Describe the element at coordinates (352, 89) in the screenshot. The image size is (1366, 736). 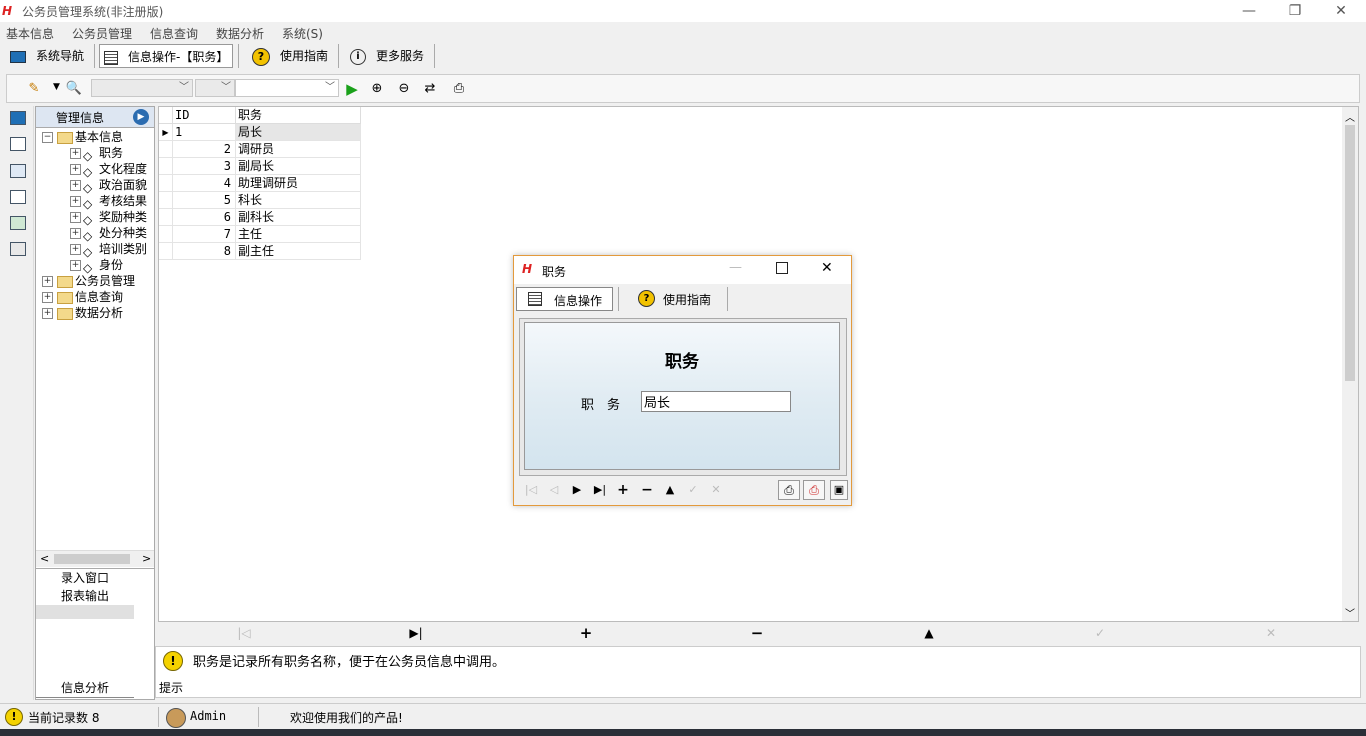
I see `run-icon: ▶` at that location.